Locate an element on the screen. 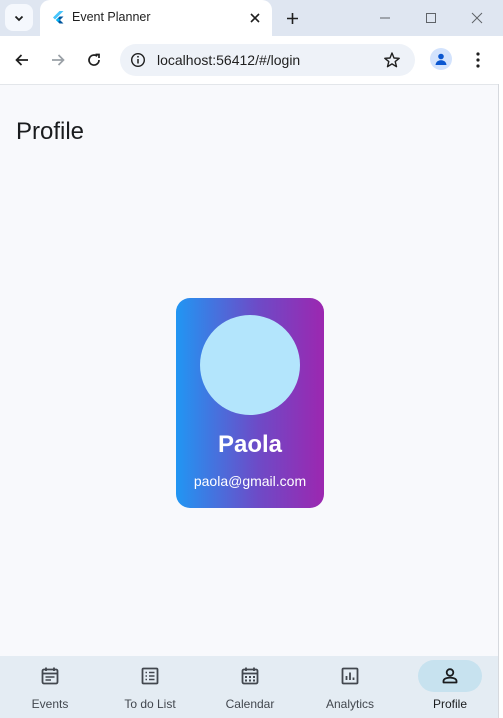  minimize-icon is located at coordinates (385, 18).